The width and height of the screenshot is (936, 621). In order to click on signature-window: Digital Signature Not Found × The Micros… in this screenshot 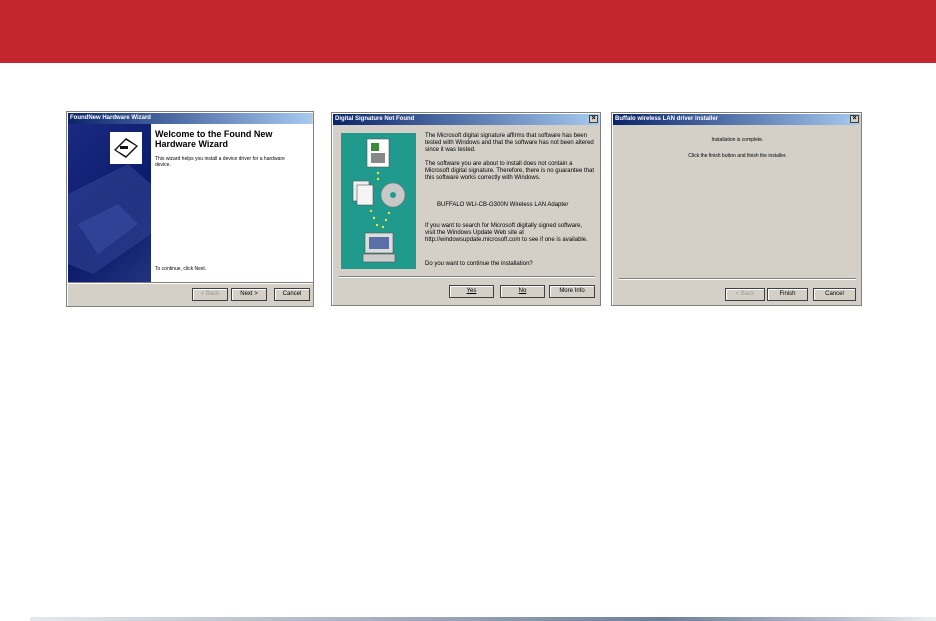, I will do `click(466, 209)`.